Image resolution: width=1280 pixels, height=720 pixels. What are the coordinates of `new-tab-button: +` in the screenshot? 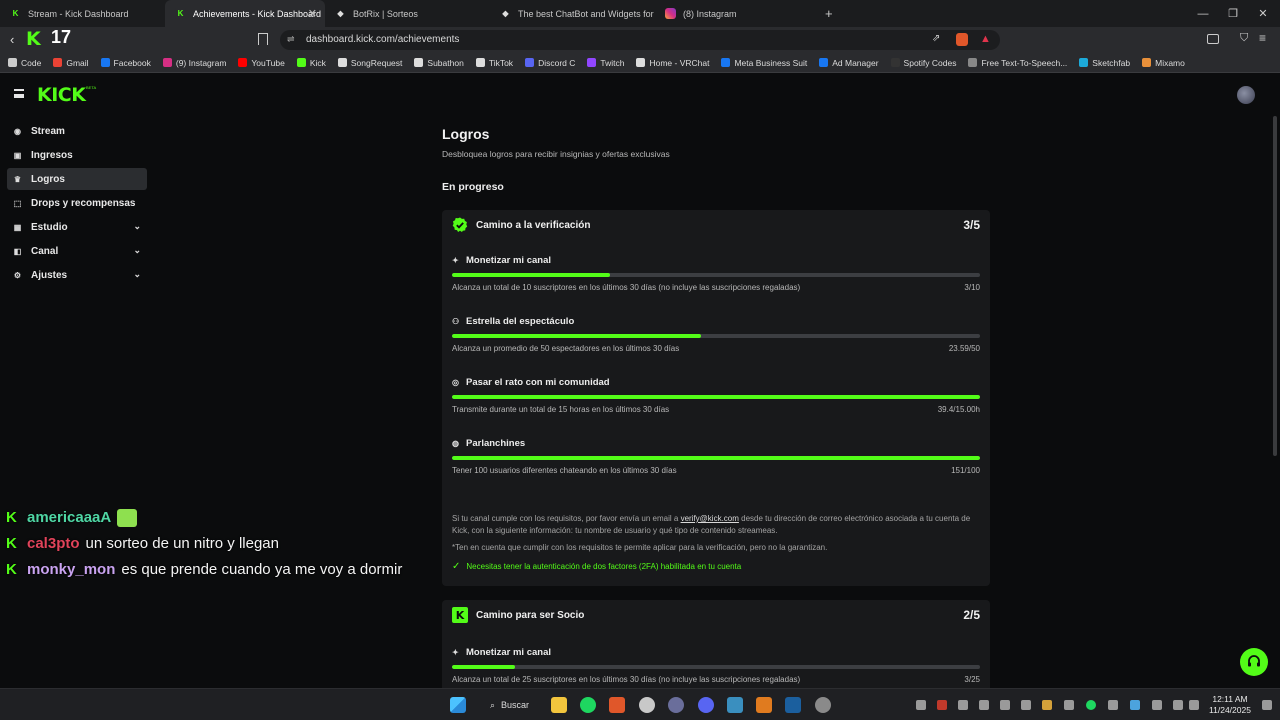 It's located at (830, 13).